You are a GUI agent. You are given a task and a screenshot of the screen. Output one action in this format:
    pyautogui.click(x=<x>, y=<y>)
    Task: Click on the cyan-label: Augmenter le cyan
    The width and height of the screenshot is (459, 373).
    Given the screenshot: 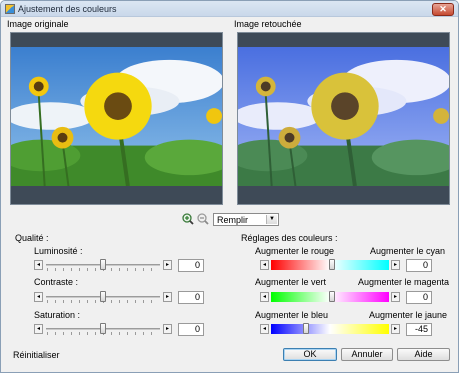 What is the action you would take?
    pyautogui.click(x=408, y=251)
    